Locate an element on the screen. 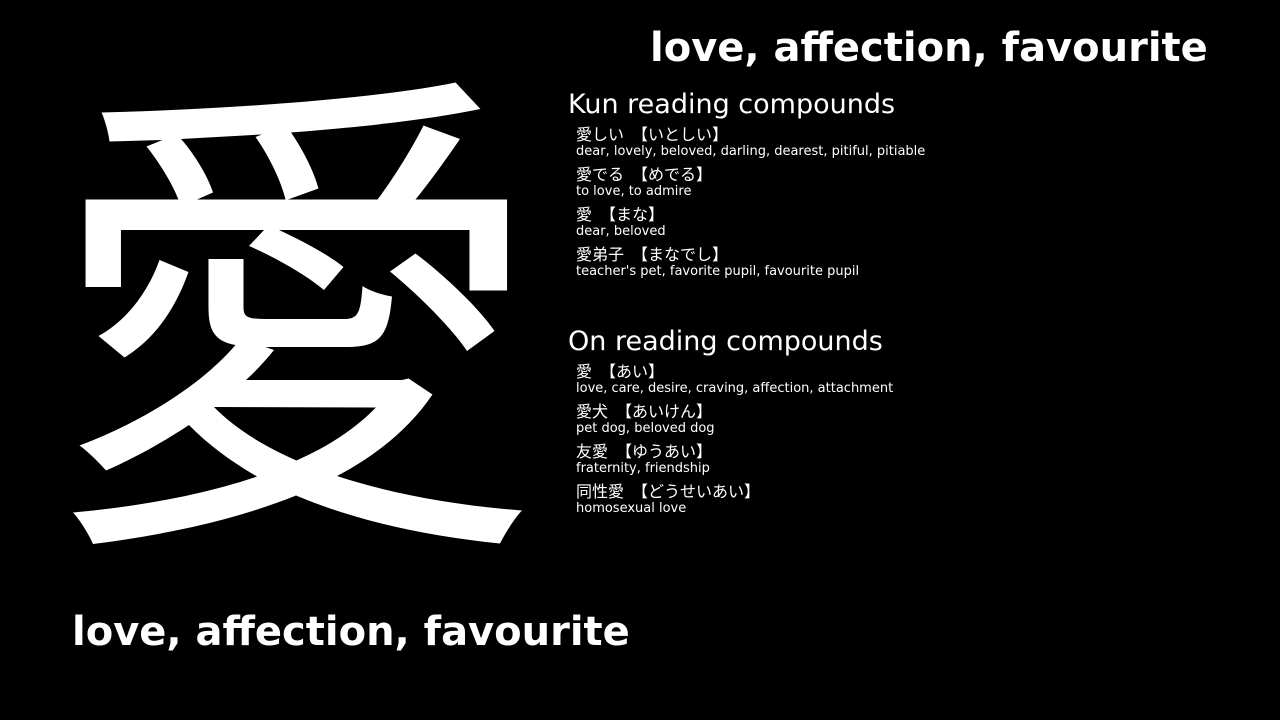  bottom-meaning-caption: love, affection, favourite is located at coordinates (351, 632).